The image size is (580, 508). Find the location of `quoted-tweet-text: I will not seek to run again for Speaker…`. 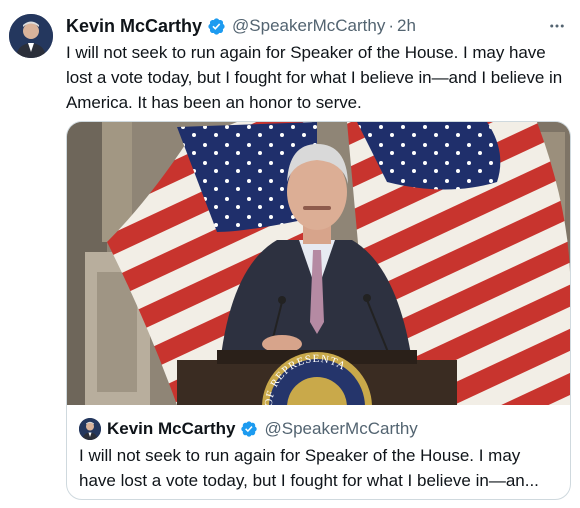

quoted-tweet-text: I will not seek to run again for Speaker… is located at coordinates (309, 468).